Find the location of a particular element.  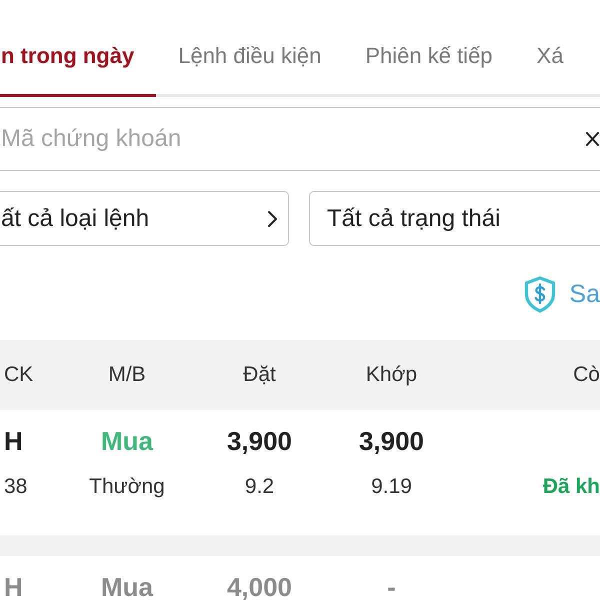

status-text: Đã kh is located at coordinates (571, 487).